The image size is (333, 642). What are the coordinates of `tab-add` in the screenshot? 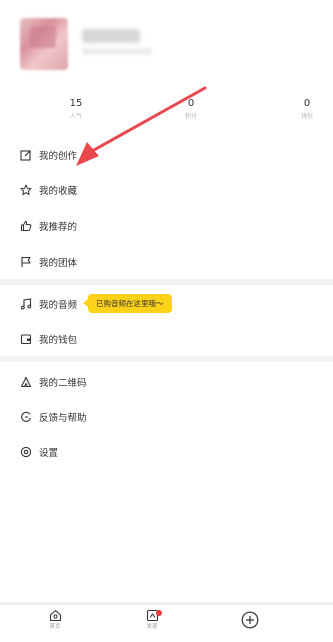 It's located at (250, 620).